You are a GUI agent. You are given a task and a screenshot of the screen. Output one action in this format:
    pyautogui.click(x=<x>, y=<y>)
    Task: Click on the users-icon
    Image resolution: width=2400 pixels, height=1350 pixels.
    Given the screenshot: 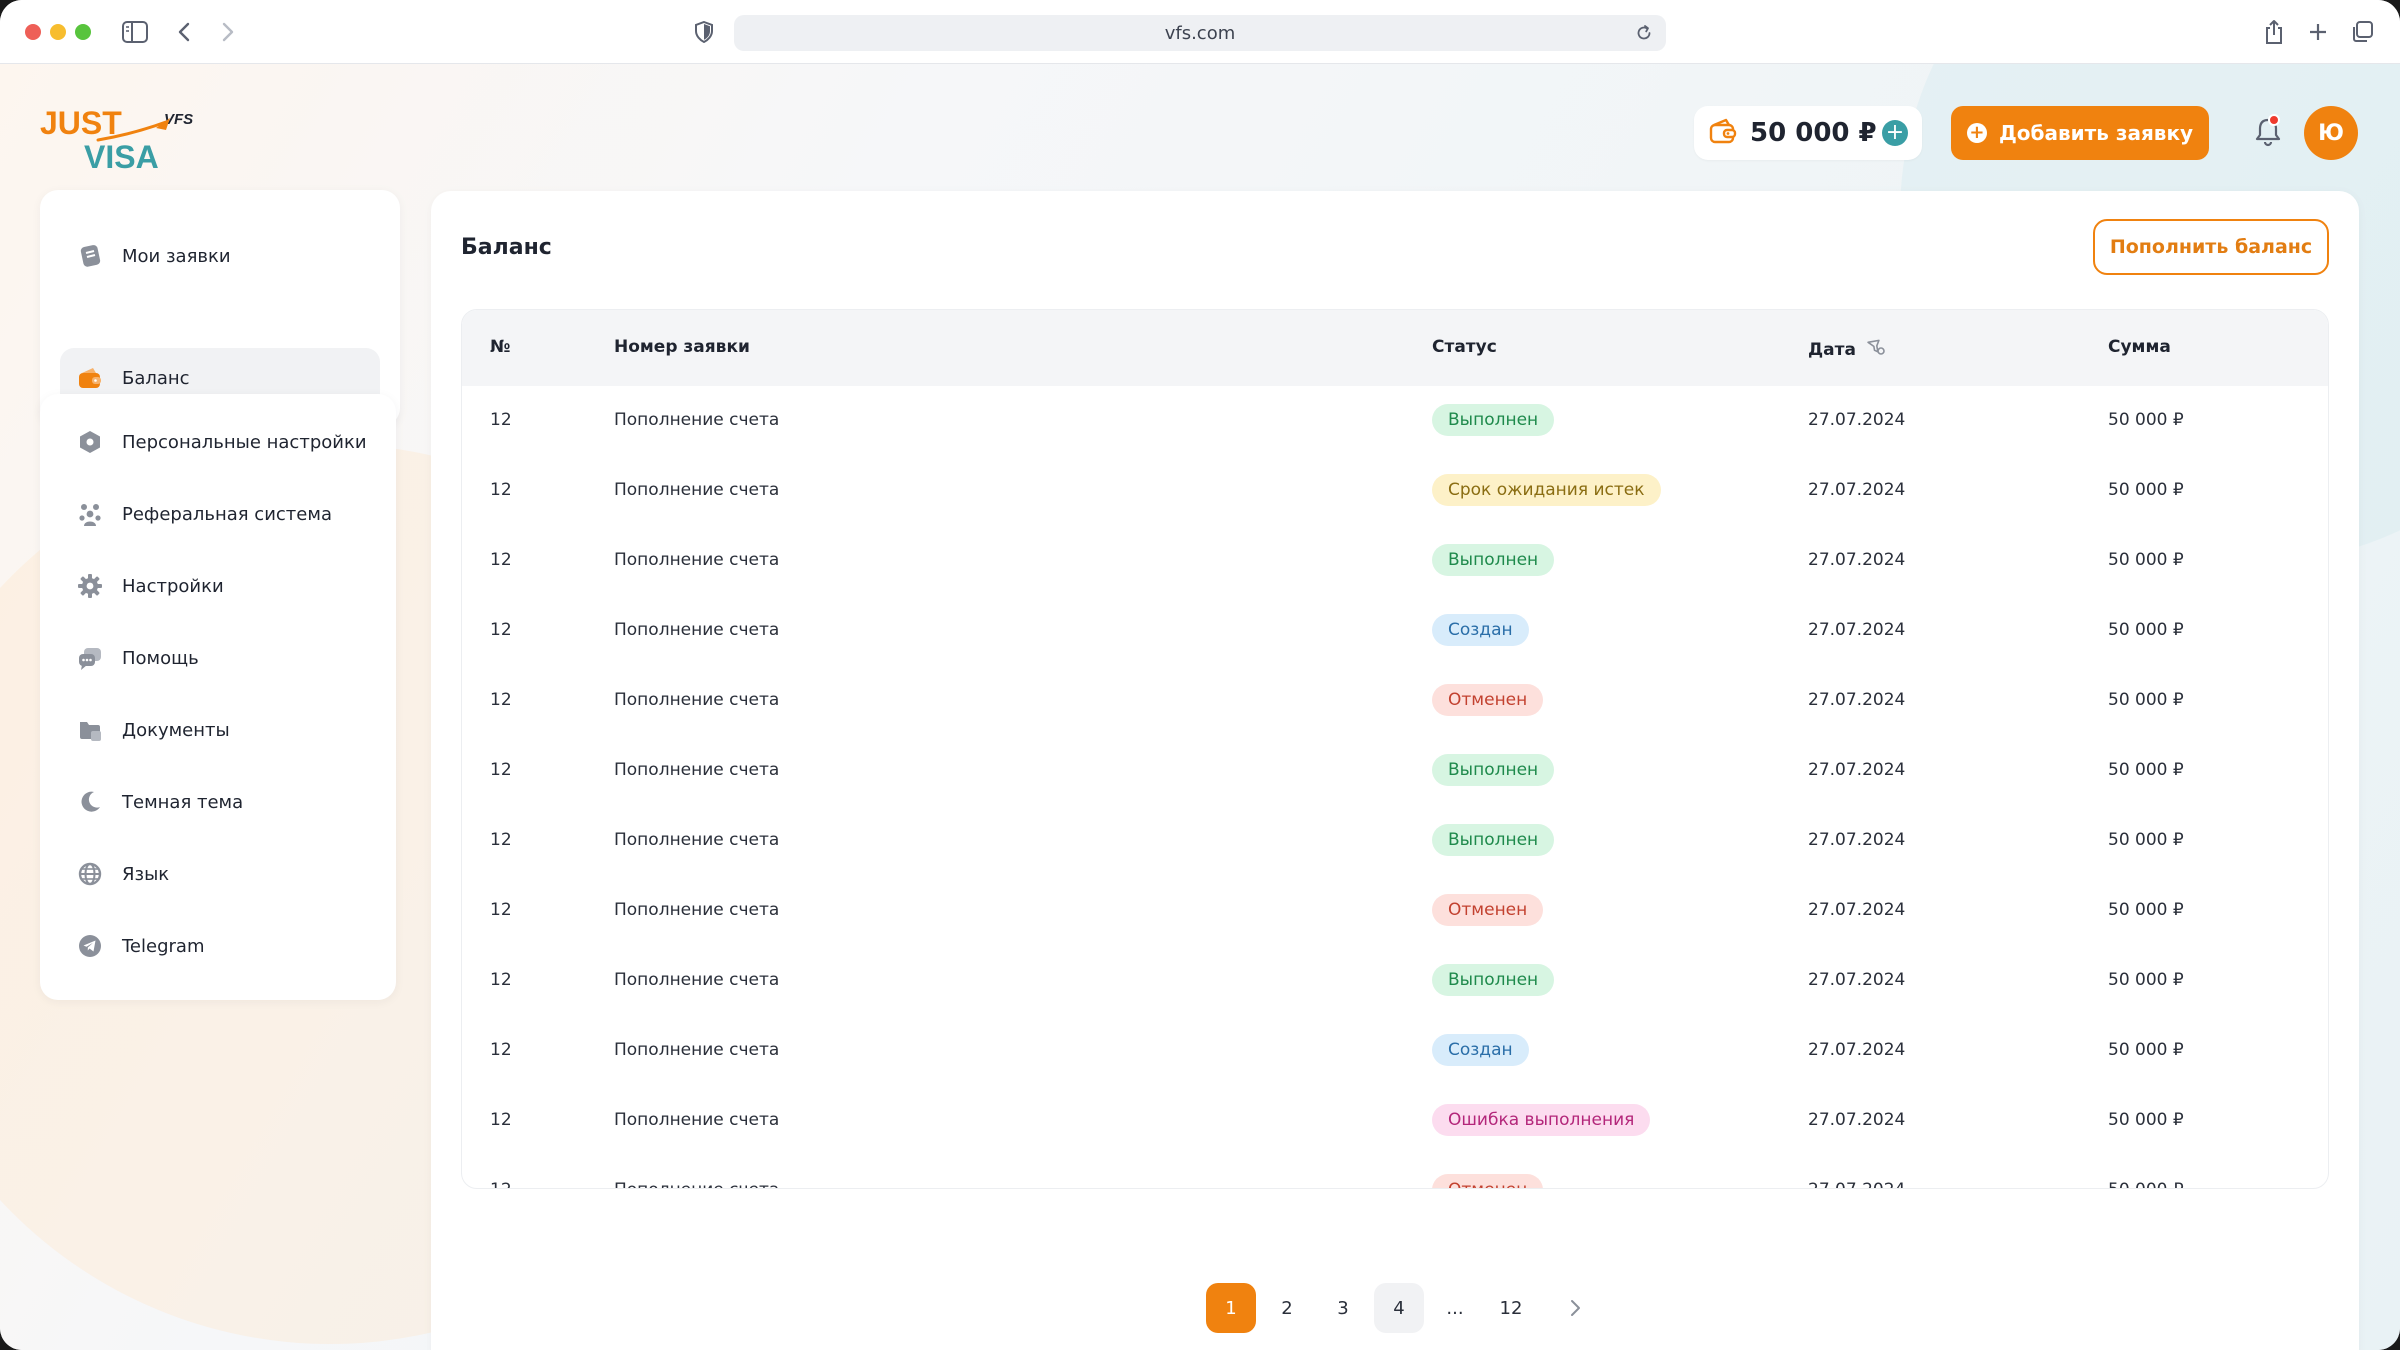 What is the action you would take?
    pyautogui.click(x=90, y=514)
    